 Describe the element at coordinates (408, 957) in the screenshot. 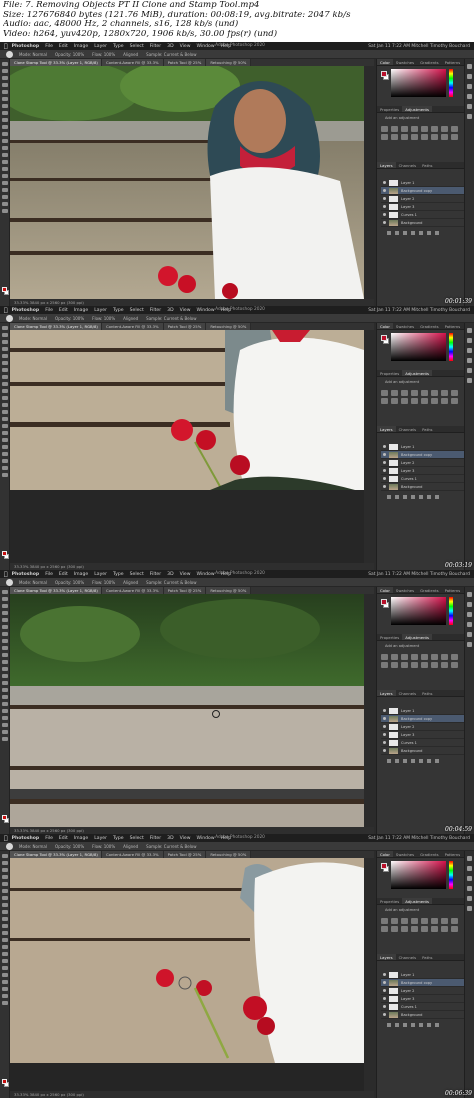

I see `panel-tab: Channels` at that location.